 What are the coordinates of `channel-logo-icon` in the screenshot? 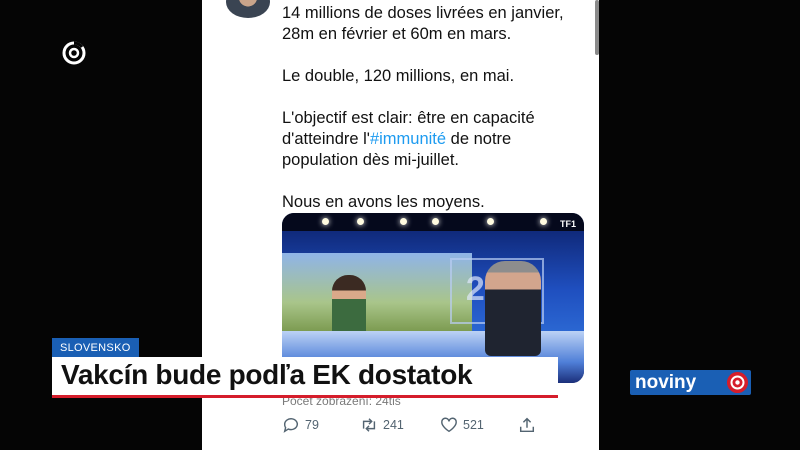 It's located at (74, 53).